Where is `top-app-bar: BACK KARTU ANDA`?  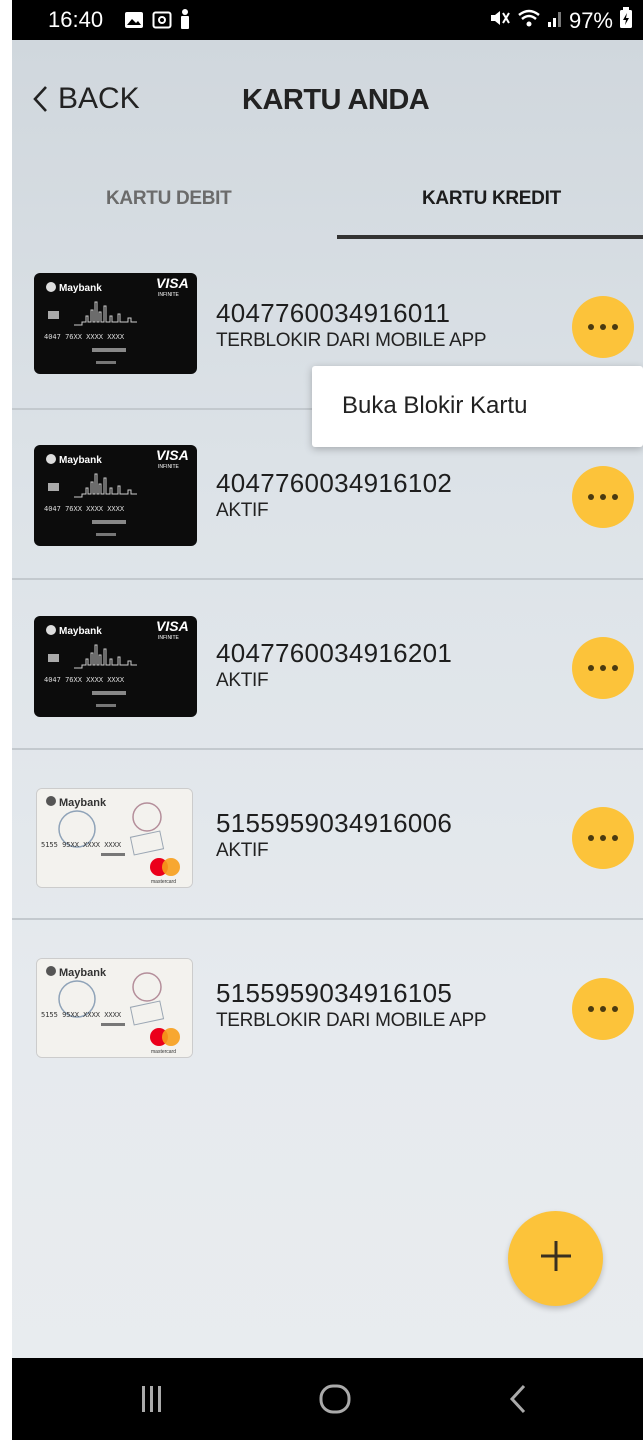
top-app-bar: BACK KARTU ANDA is located at coordinates (327, 100).